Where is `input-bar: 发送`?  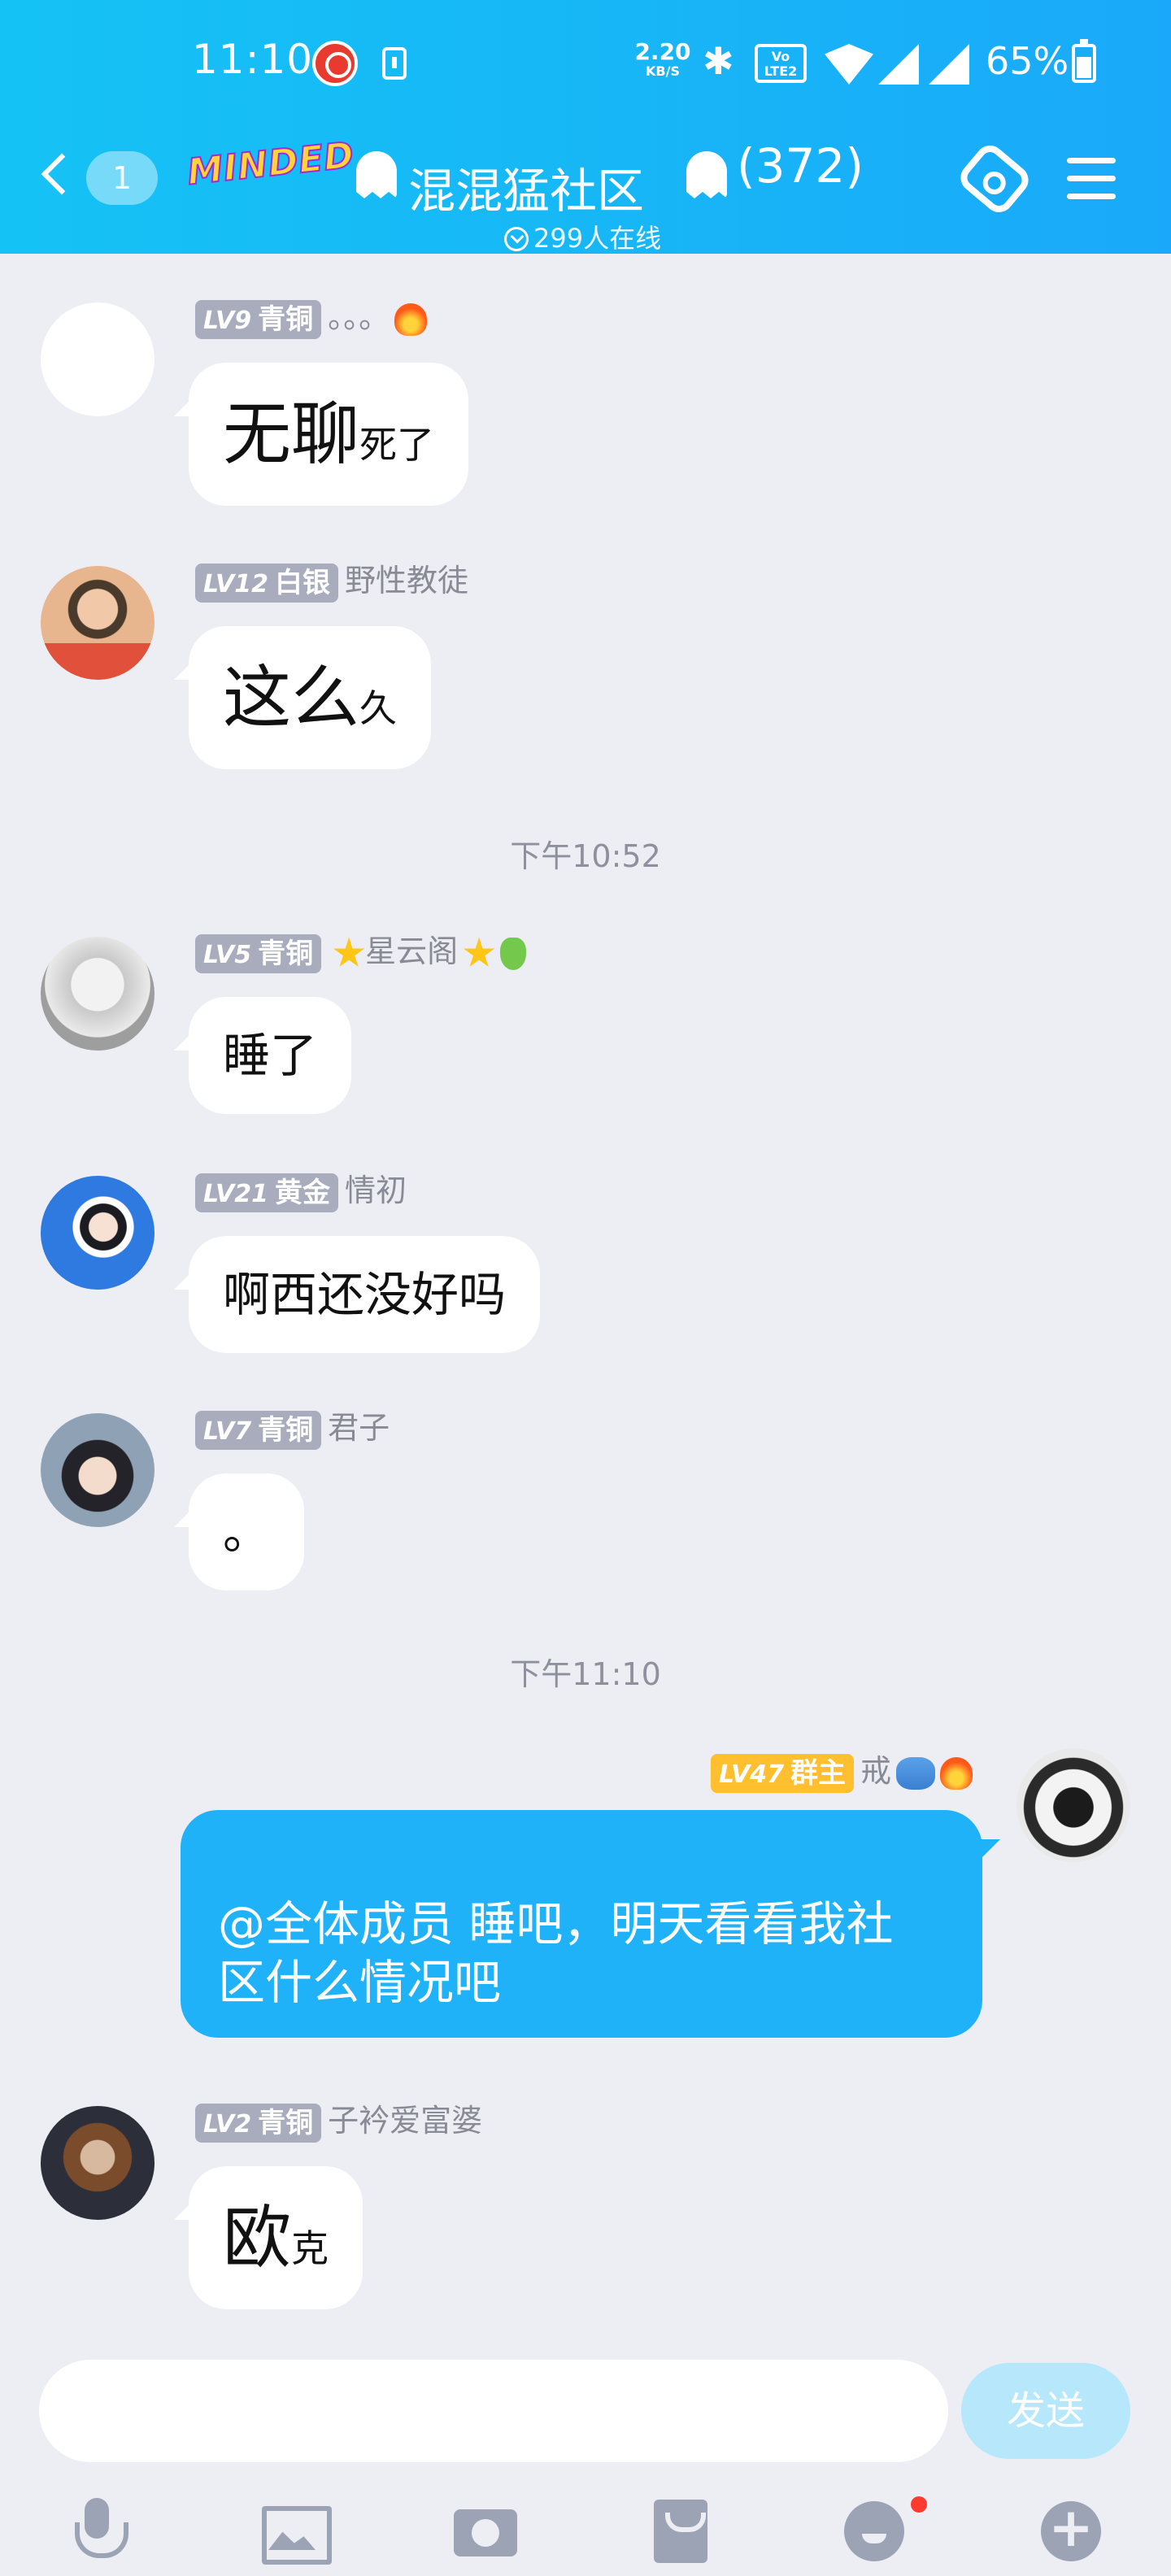
input-bar: 发送 is located at coordinates (585, 2460).